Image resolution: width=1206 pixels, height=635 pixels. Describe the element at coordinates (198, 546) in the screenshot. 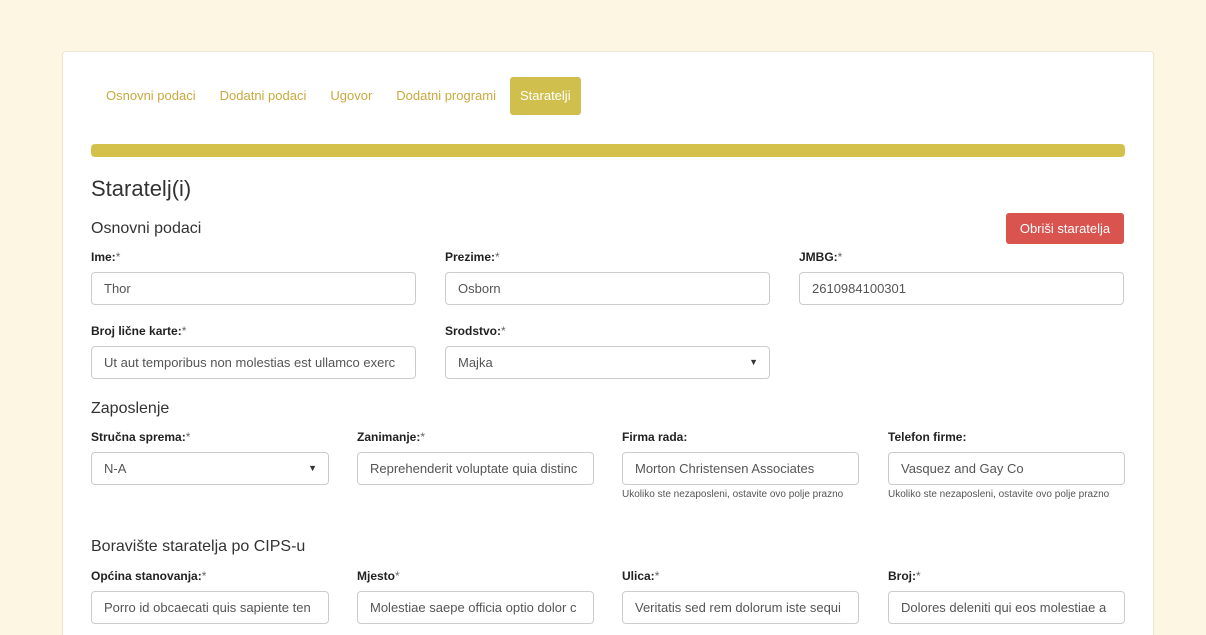

I see `section-title-residence: Boravište staratelja po CIPS-u` at that location.